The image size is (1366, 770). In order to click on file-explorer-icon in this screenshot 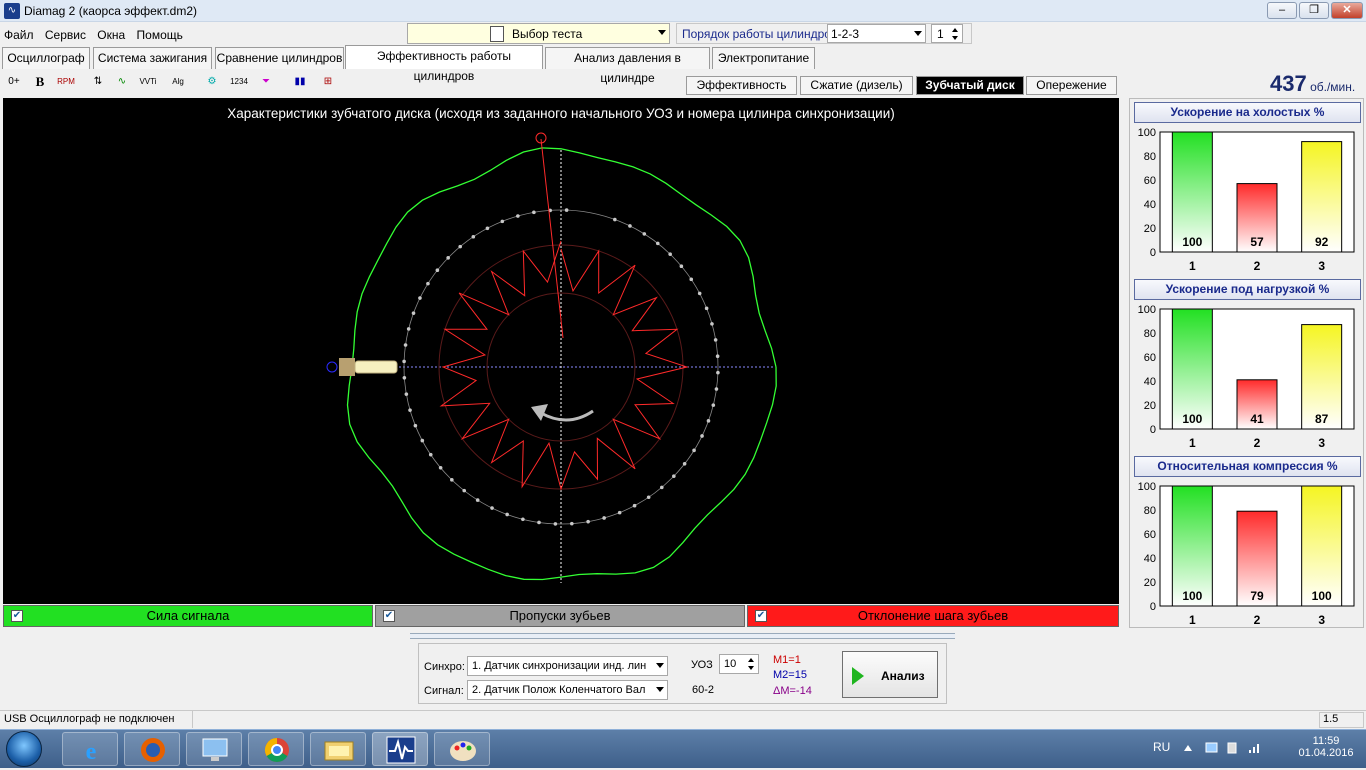, I will do `click(338, 749)`.